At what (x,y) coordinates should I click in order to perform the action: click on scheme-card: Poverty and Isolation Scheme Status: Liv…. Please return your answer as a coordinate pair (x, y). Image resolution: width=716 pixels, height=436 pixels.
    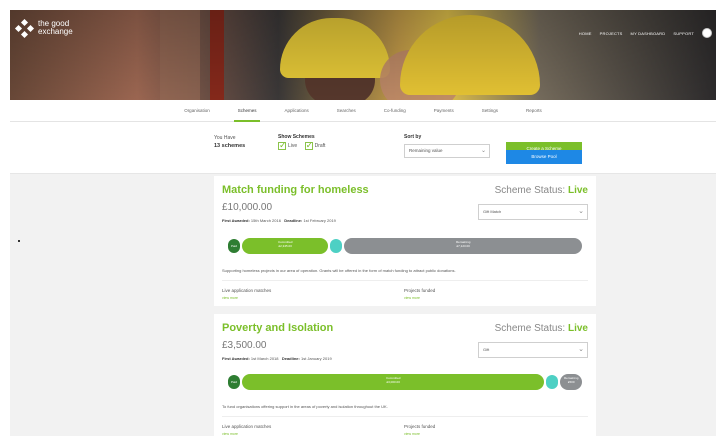
    Looking at the image, I should click on (405, 375).